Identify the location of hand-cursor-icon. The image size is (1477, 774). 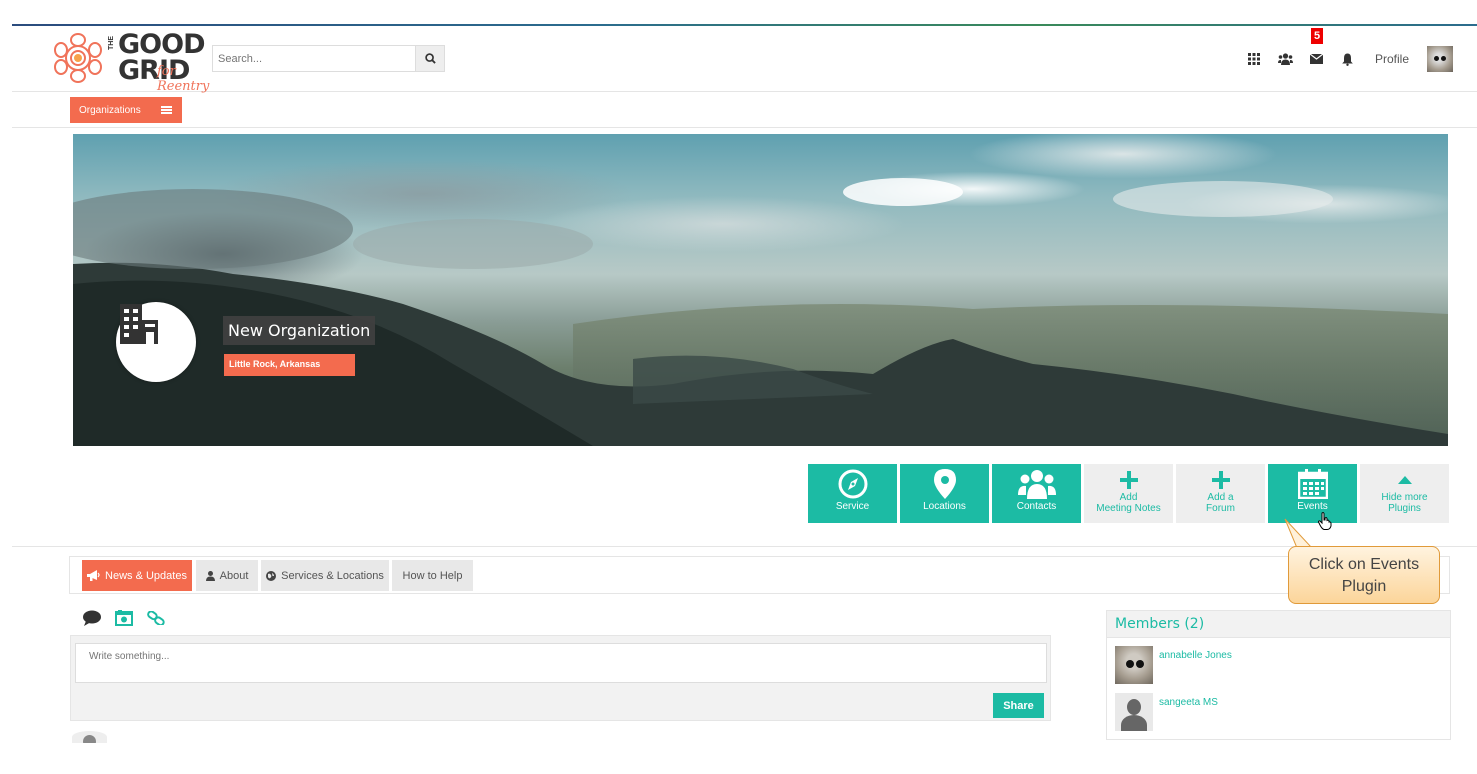
(1325, 521).